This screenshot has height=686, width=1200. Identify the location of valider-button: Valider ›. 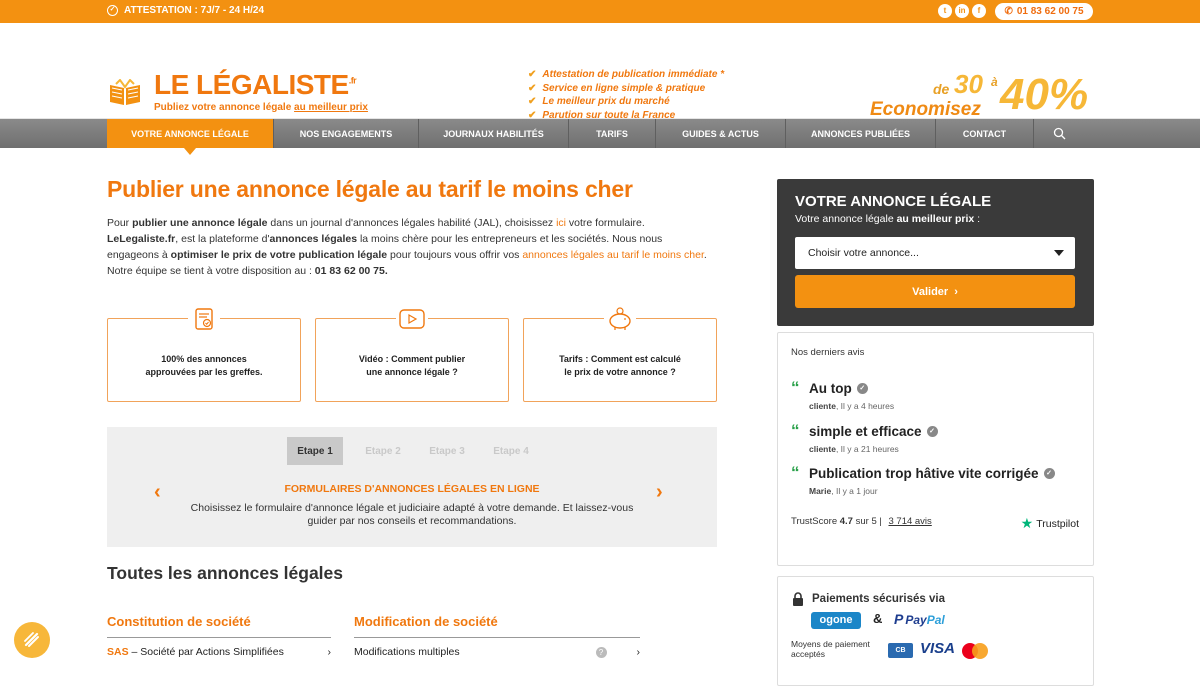
(935, 291).